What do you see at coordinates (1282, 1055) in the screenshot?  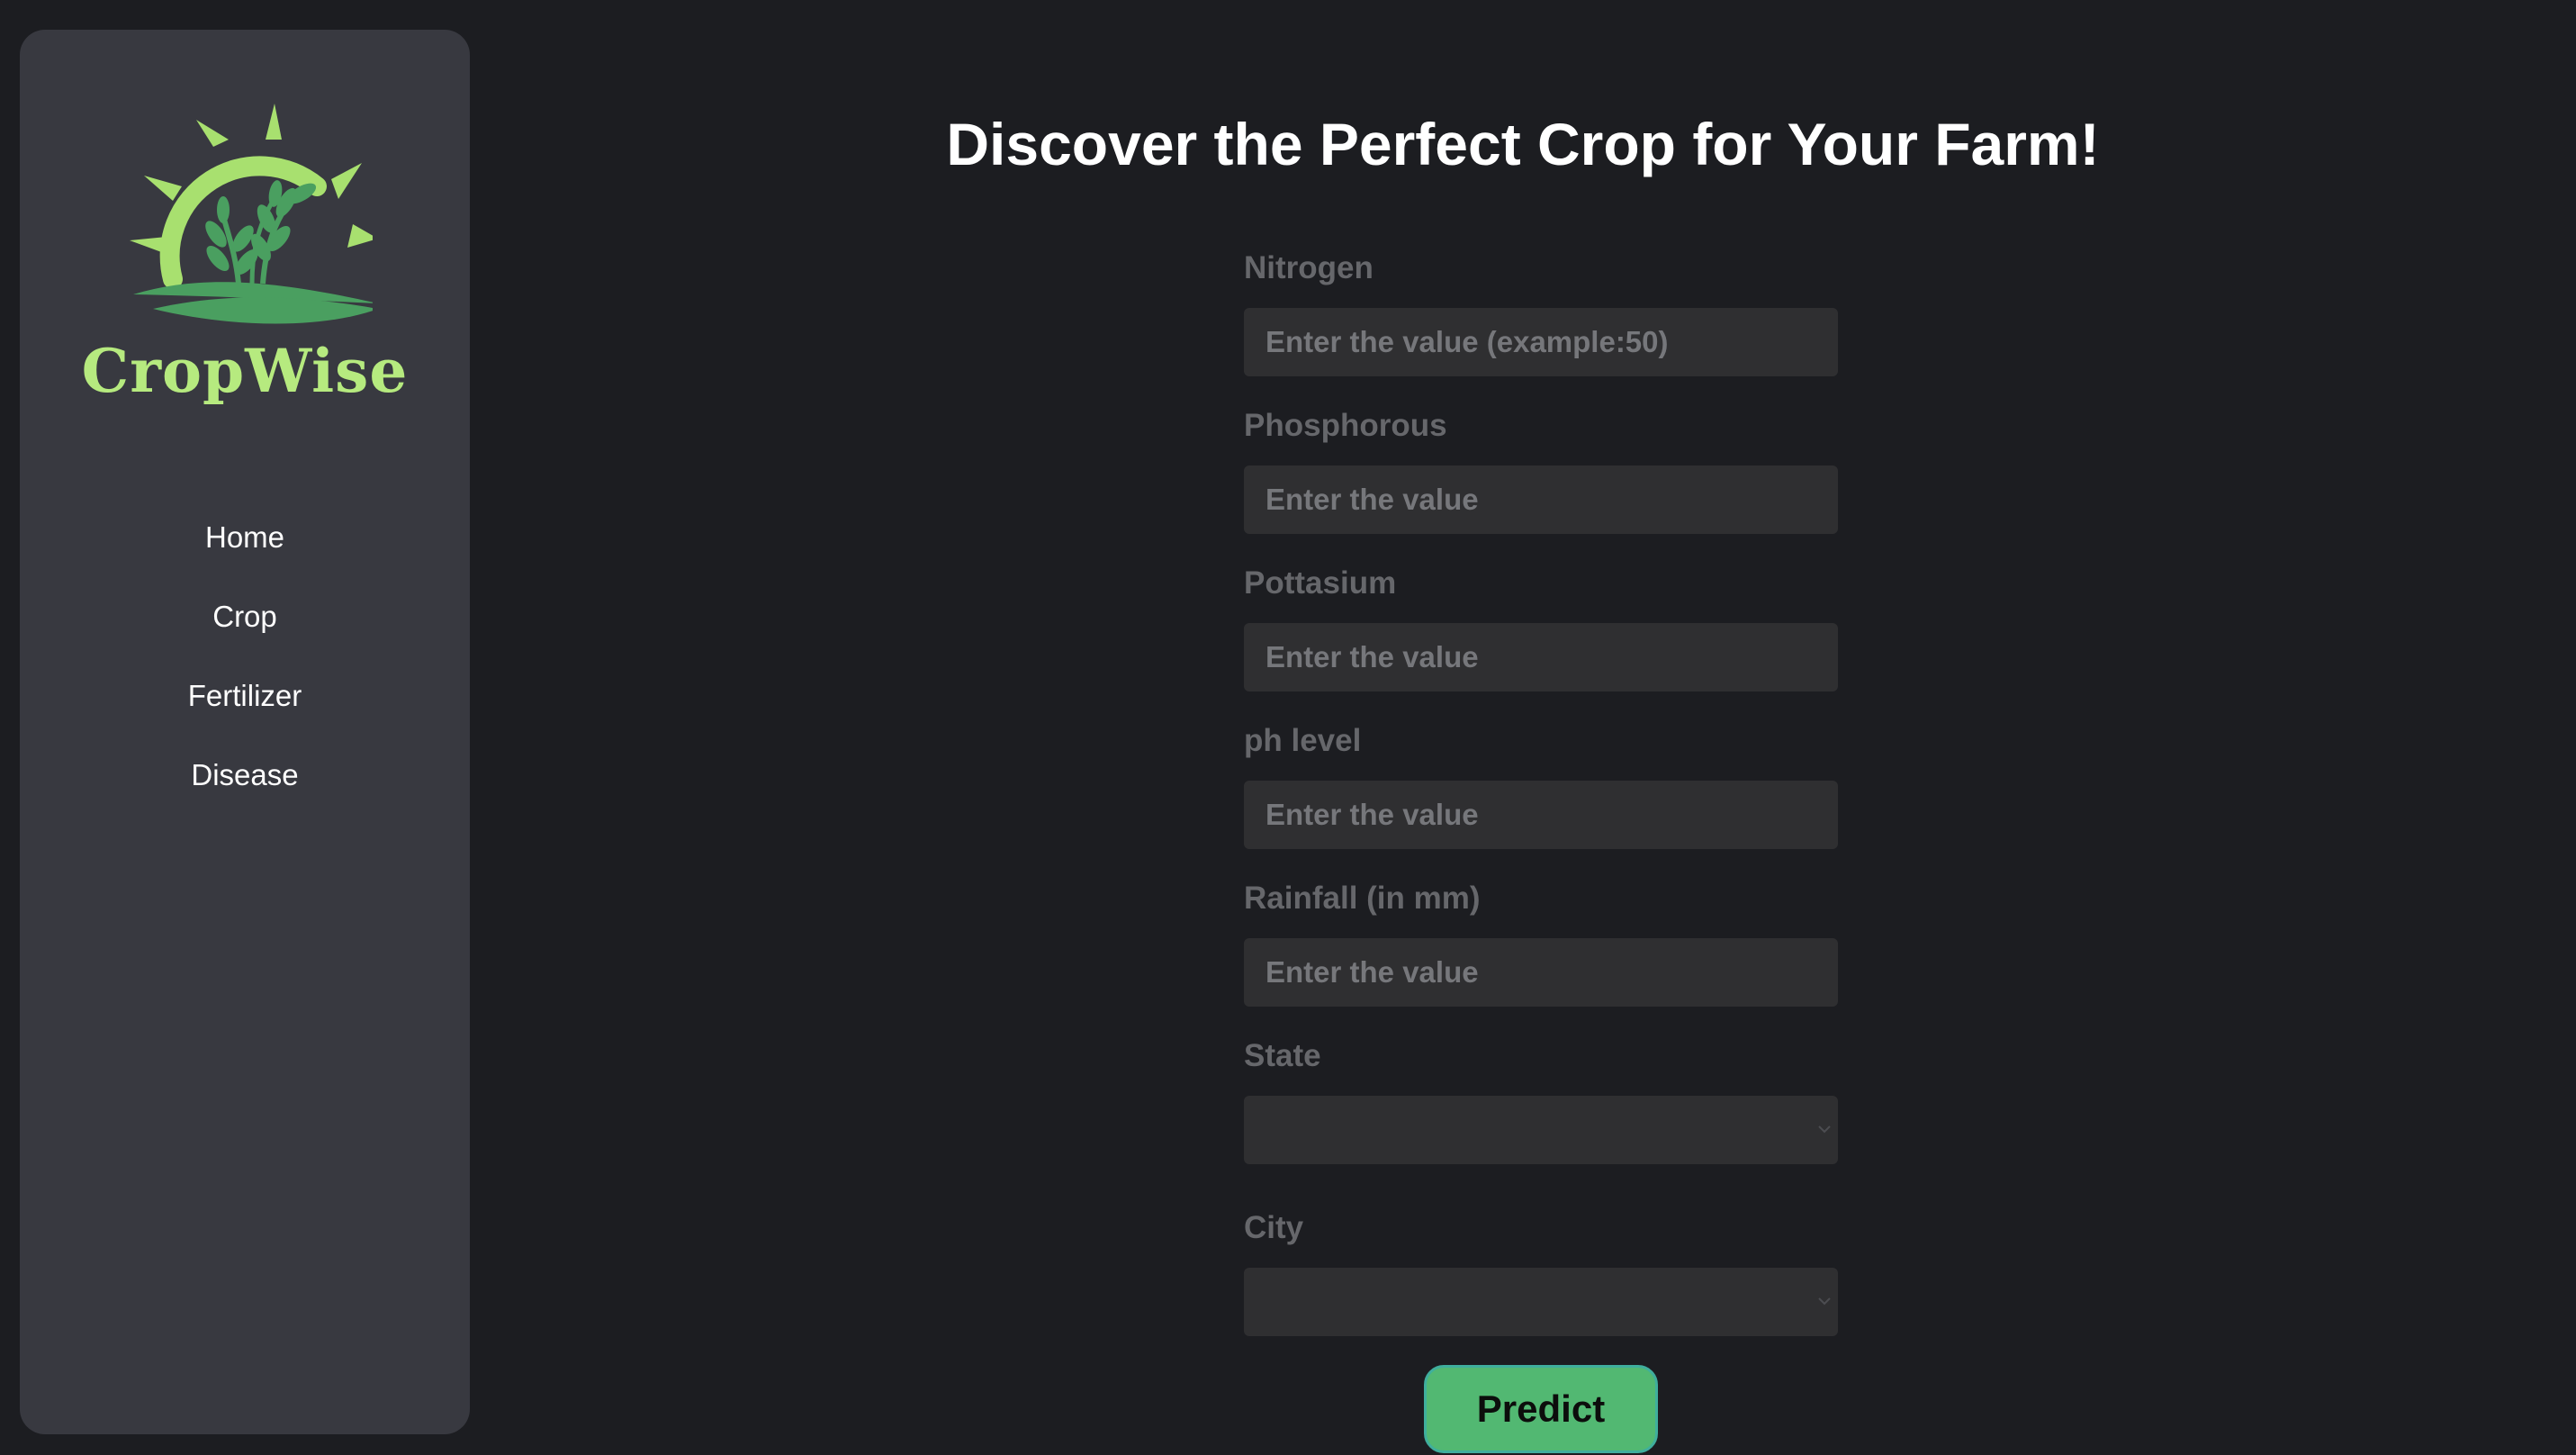 I see `state-label: State` at bounding box center [1282, 1055].